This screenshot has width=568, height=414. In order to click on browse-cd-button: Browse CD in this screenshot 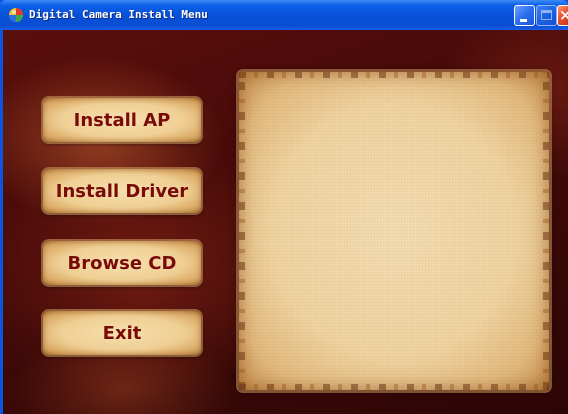, I will do `click(122, 263)`.